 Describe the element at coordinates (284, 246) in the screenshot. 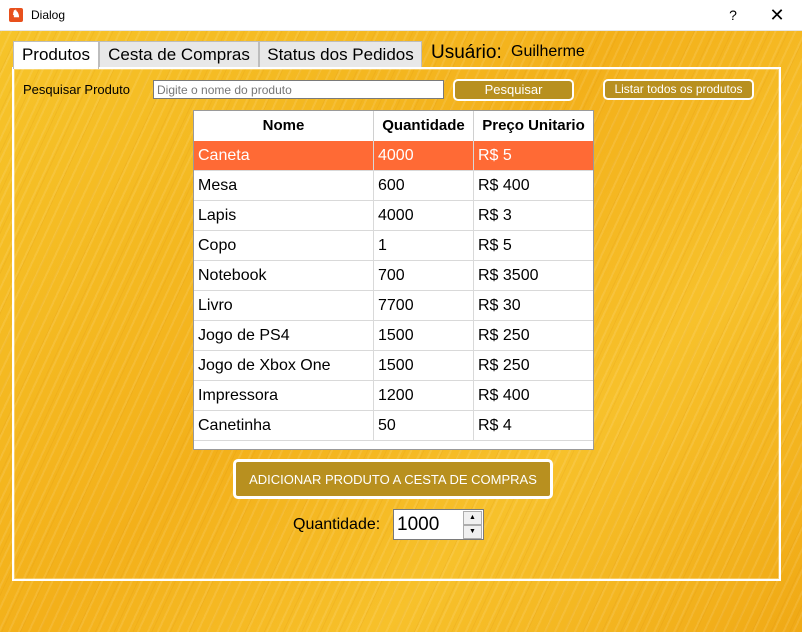

I see `cell-nome: Copo` at that location.